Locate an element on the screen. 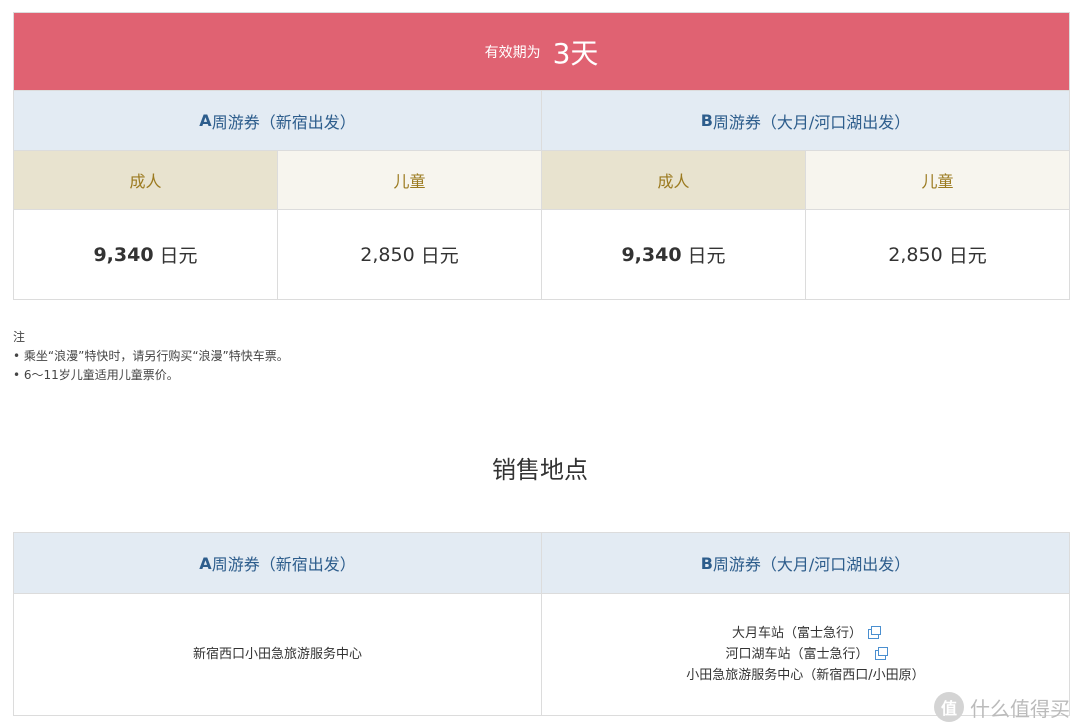 The height and width of the screenshot is (728, 1080). note-item: • 6～11岁儿童适用儿童票价。 is located at coordinates (96, 375).